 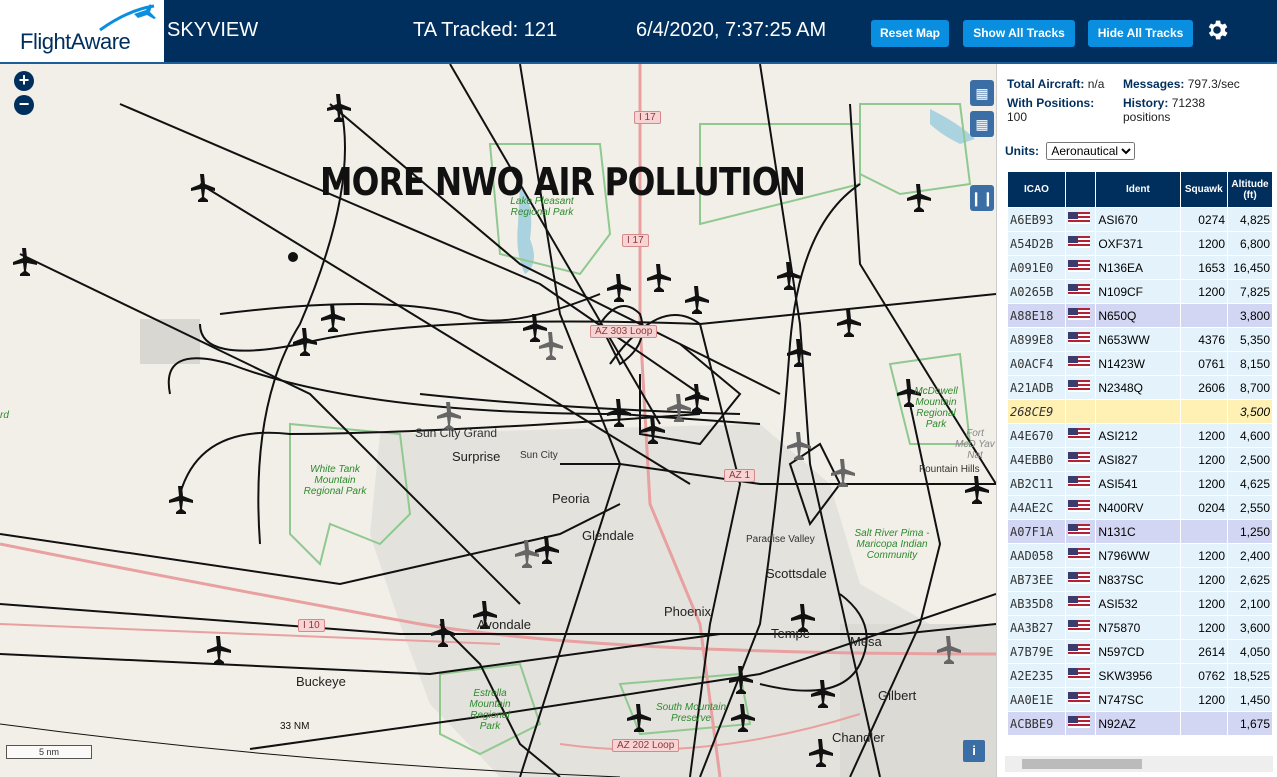 I want to click on map-layers-icon: ▦, so click(x=982, y=93).